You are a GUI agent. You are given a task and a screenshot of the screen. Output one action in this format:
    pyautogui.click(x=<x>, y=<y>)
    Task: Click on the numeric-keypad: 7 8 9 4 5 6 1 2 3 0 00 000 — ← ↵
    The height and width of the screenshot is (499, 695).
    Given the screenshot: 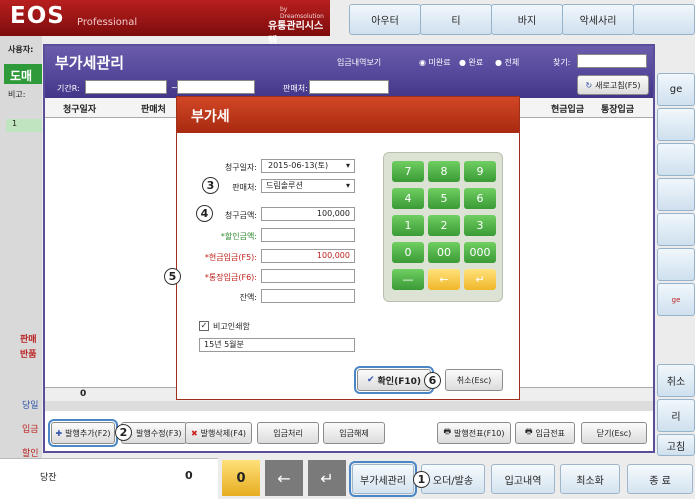 What is the action you would take?
    pyautogui.click(x=443, y=227)
    